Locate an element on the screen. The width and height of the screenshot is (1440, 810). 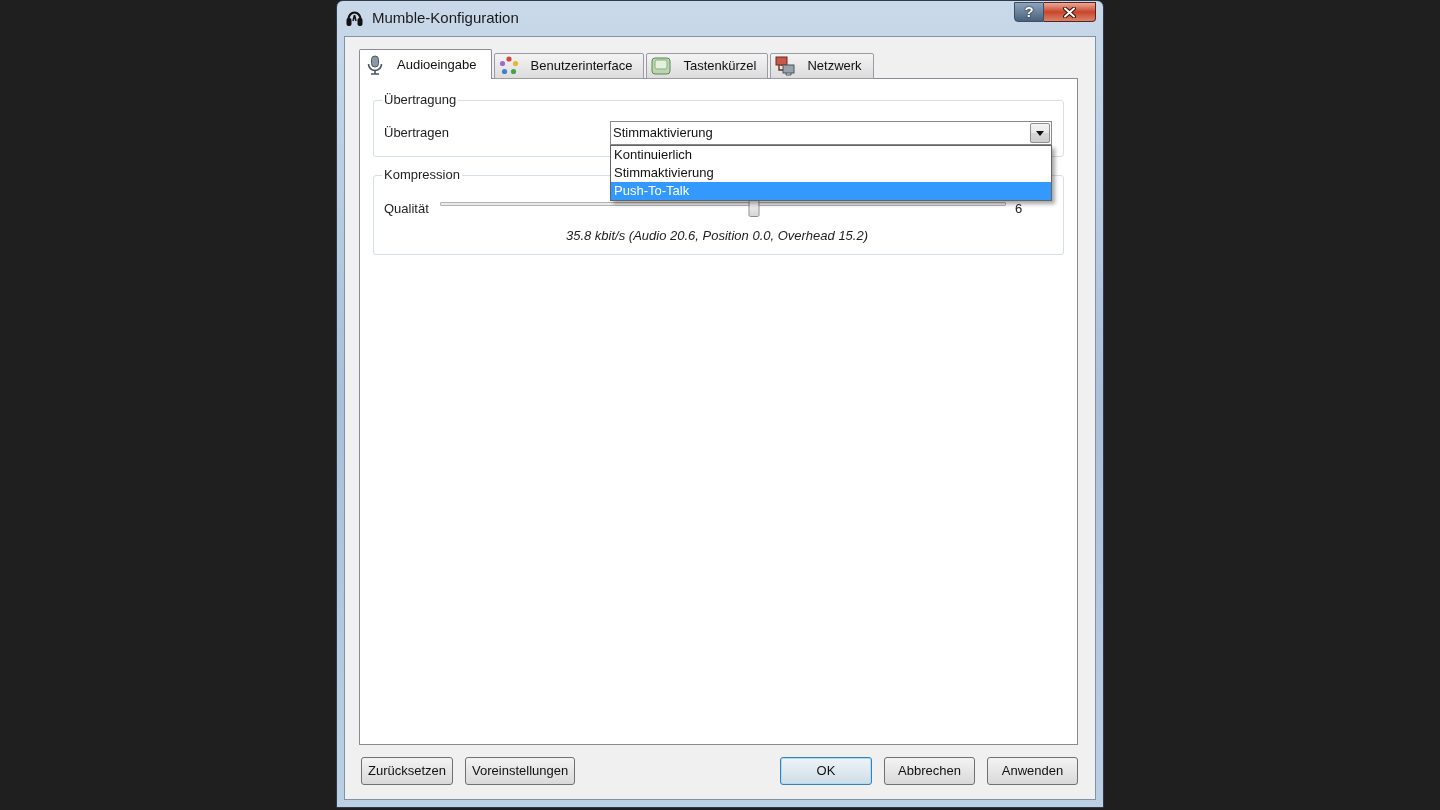
network-icon is located at coordinates (785, 66).